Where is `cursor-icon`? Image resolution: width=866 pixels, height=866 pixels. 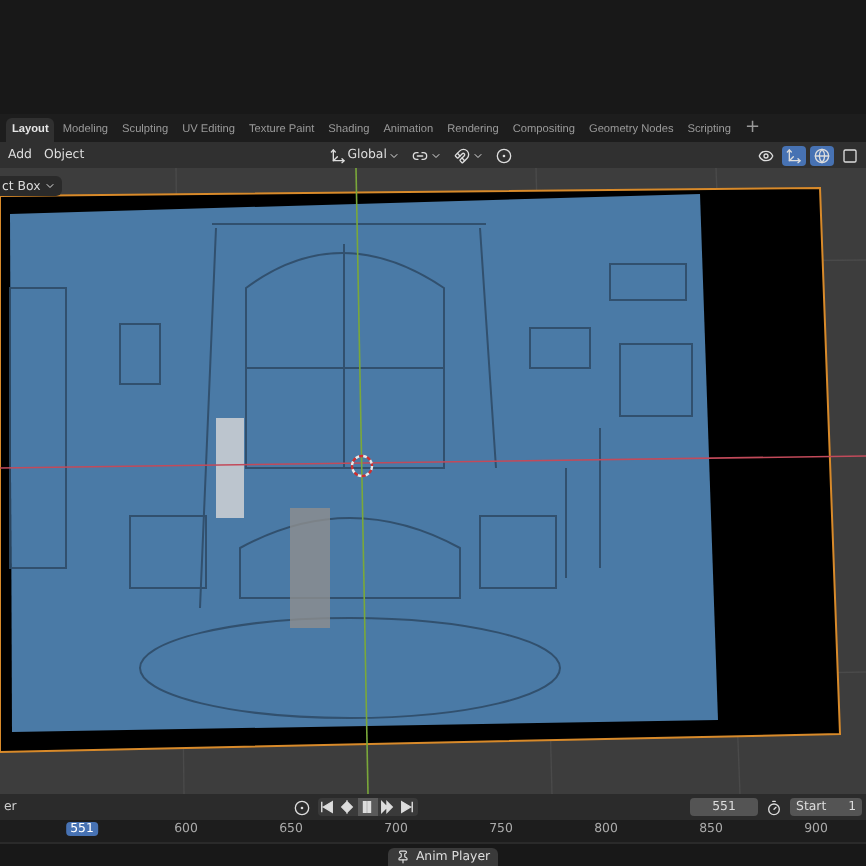 cursor-icon is located at coordinates (362, 466).